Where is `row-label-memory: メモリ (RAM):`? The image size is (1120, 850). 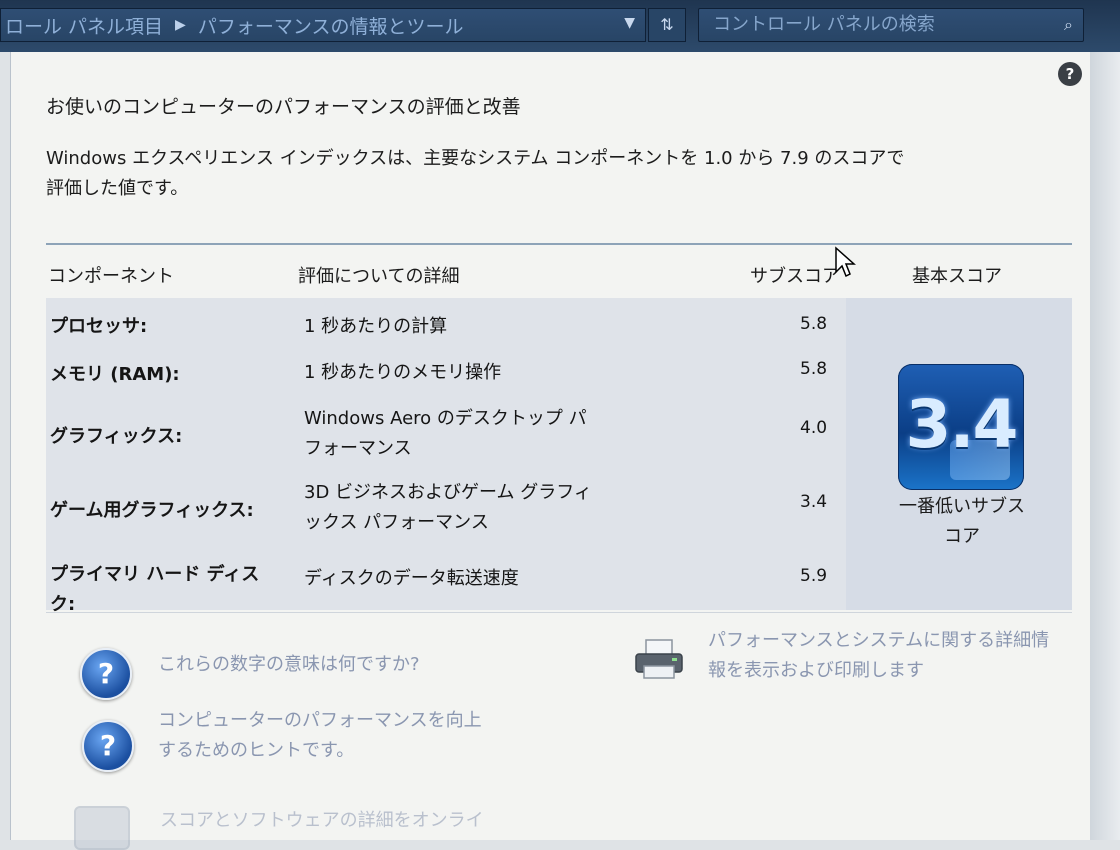
row-label-memory: メモリ (RAM): is located at coordinates (115, 374).